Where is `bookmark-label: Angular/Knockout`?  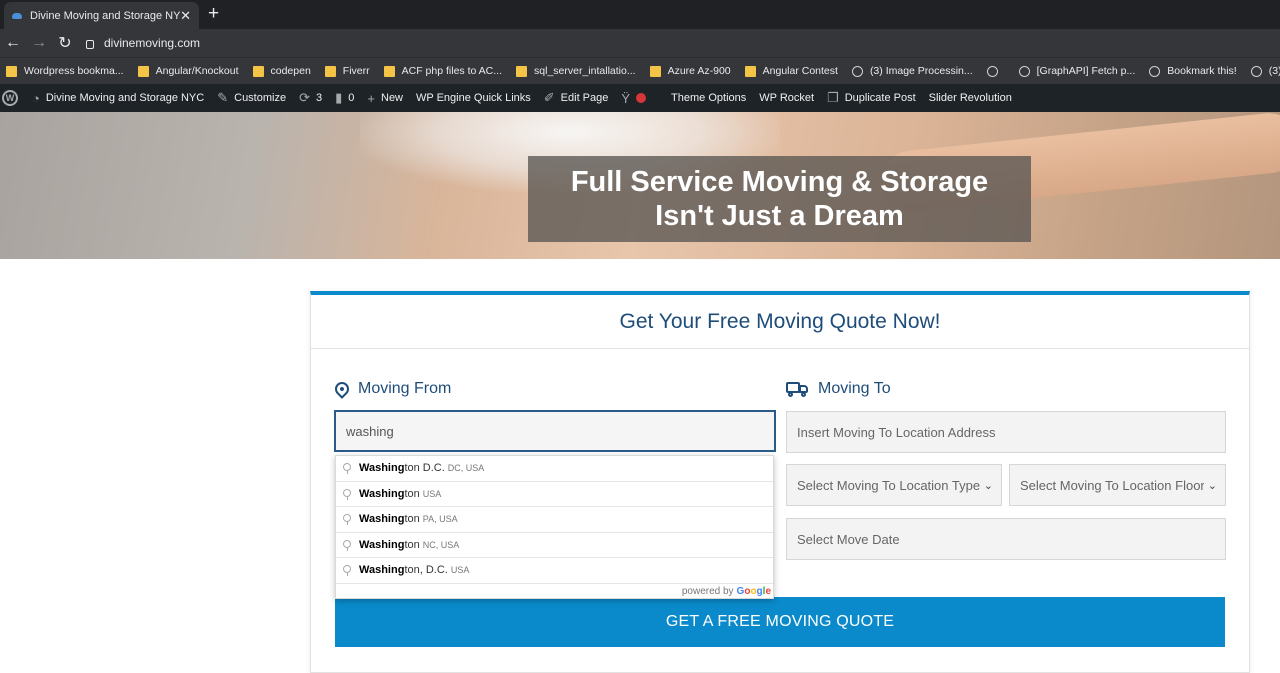
bookmark-label: Angular/Knockout is located at coordinates (197, 71).